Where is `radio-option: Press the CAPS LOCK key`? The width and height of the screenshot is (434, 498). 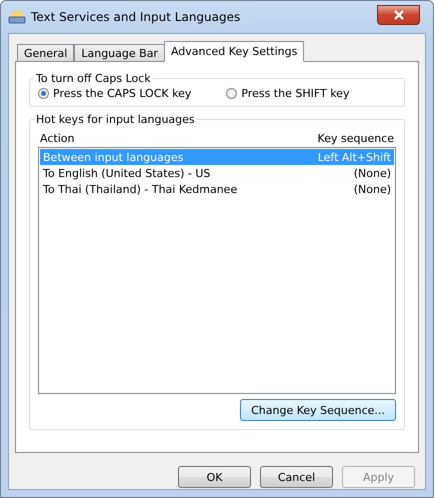
radio-option: Press the CAPS LOCK key is located at coordinates (115, 93).